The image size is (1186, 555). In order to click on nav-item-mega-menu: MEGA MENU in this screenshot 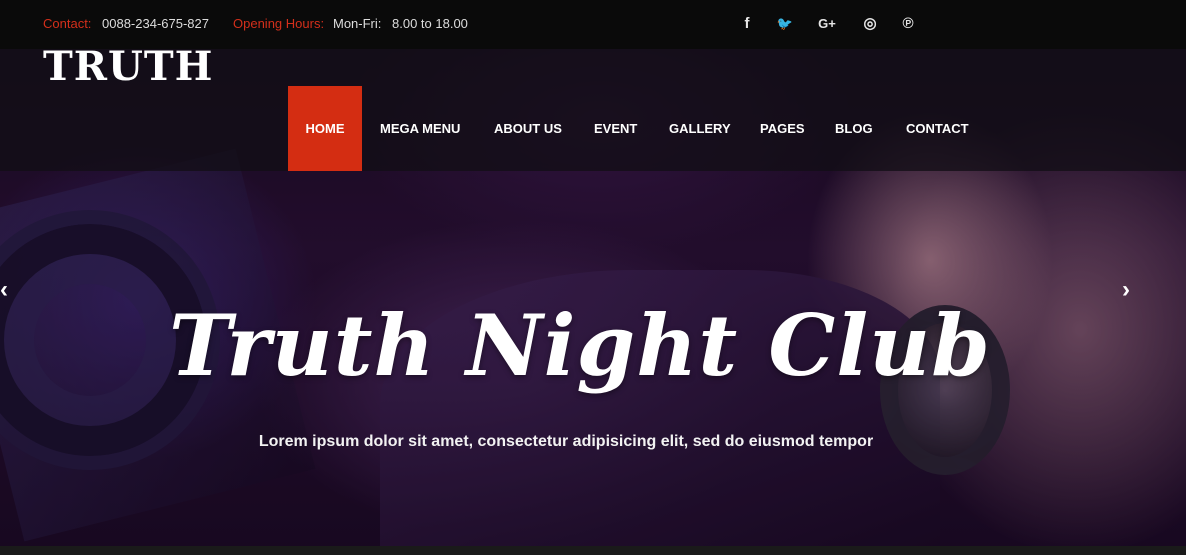, I will do `click(420, 128)`.